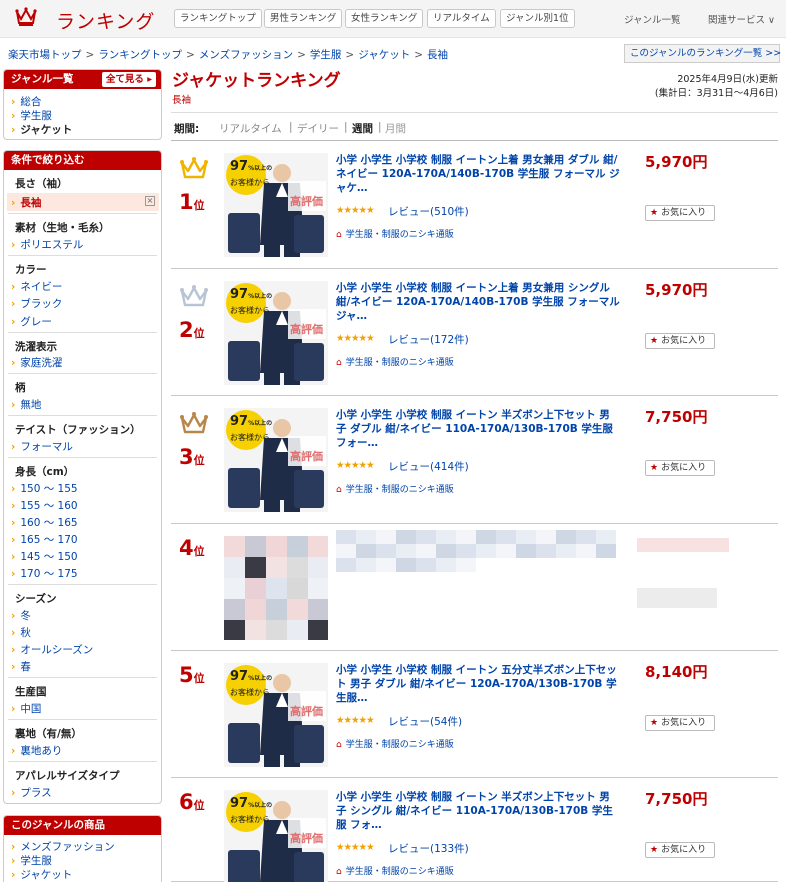 This screenshot has height=882, width=786. I want to click on filter-option: 冬, so click(21, 615).